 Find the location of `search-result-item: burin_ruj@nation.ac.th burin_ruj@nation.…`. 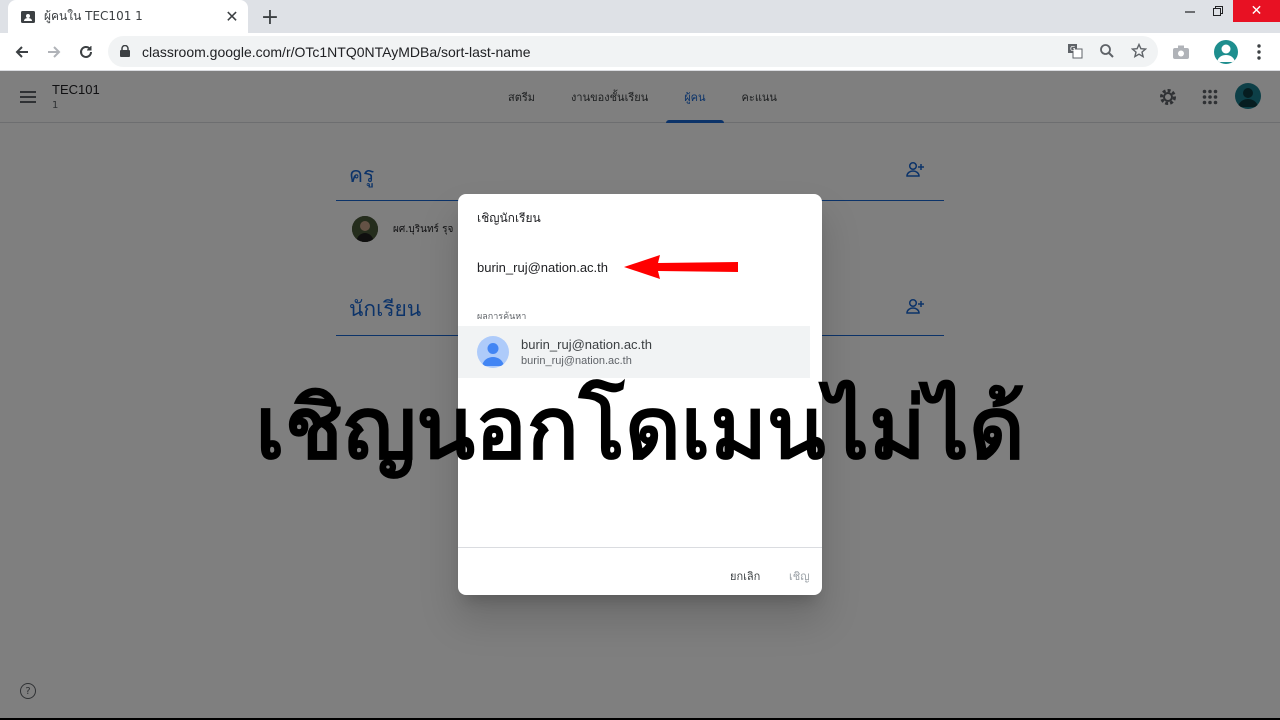

search-result-item: burin_ruj@nation.ac.th burin_ruj@nation.… is located at coordinates (634, 352).